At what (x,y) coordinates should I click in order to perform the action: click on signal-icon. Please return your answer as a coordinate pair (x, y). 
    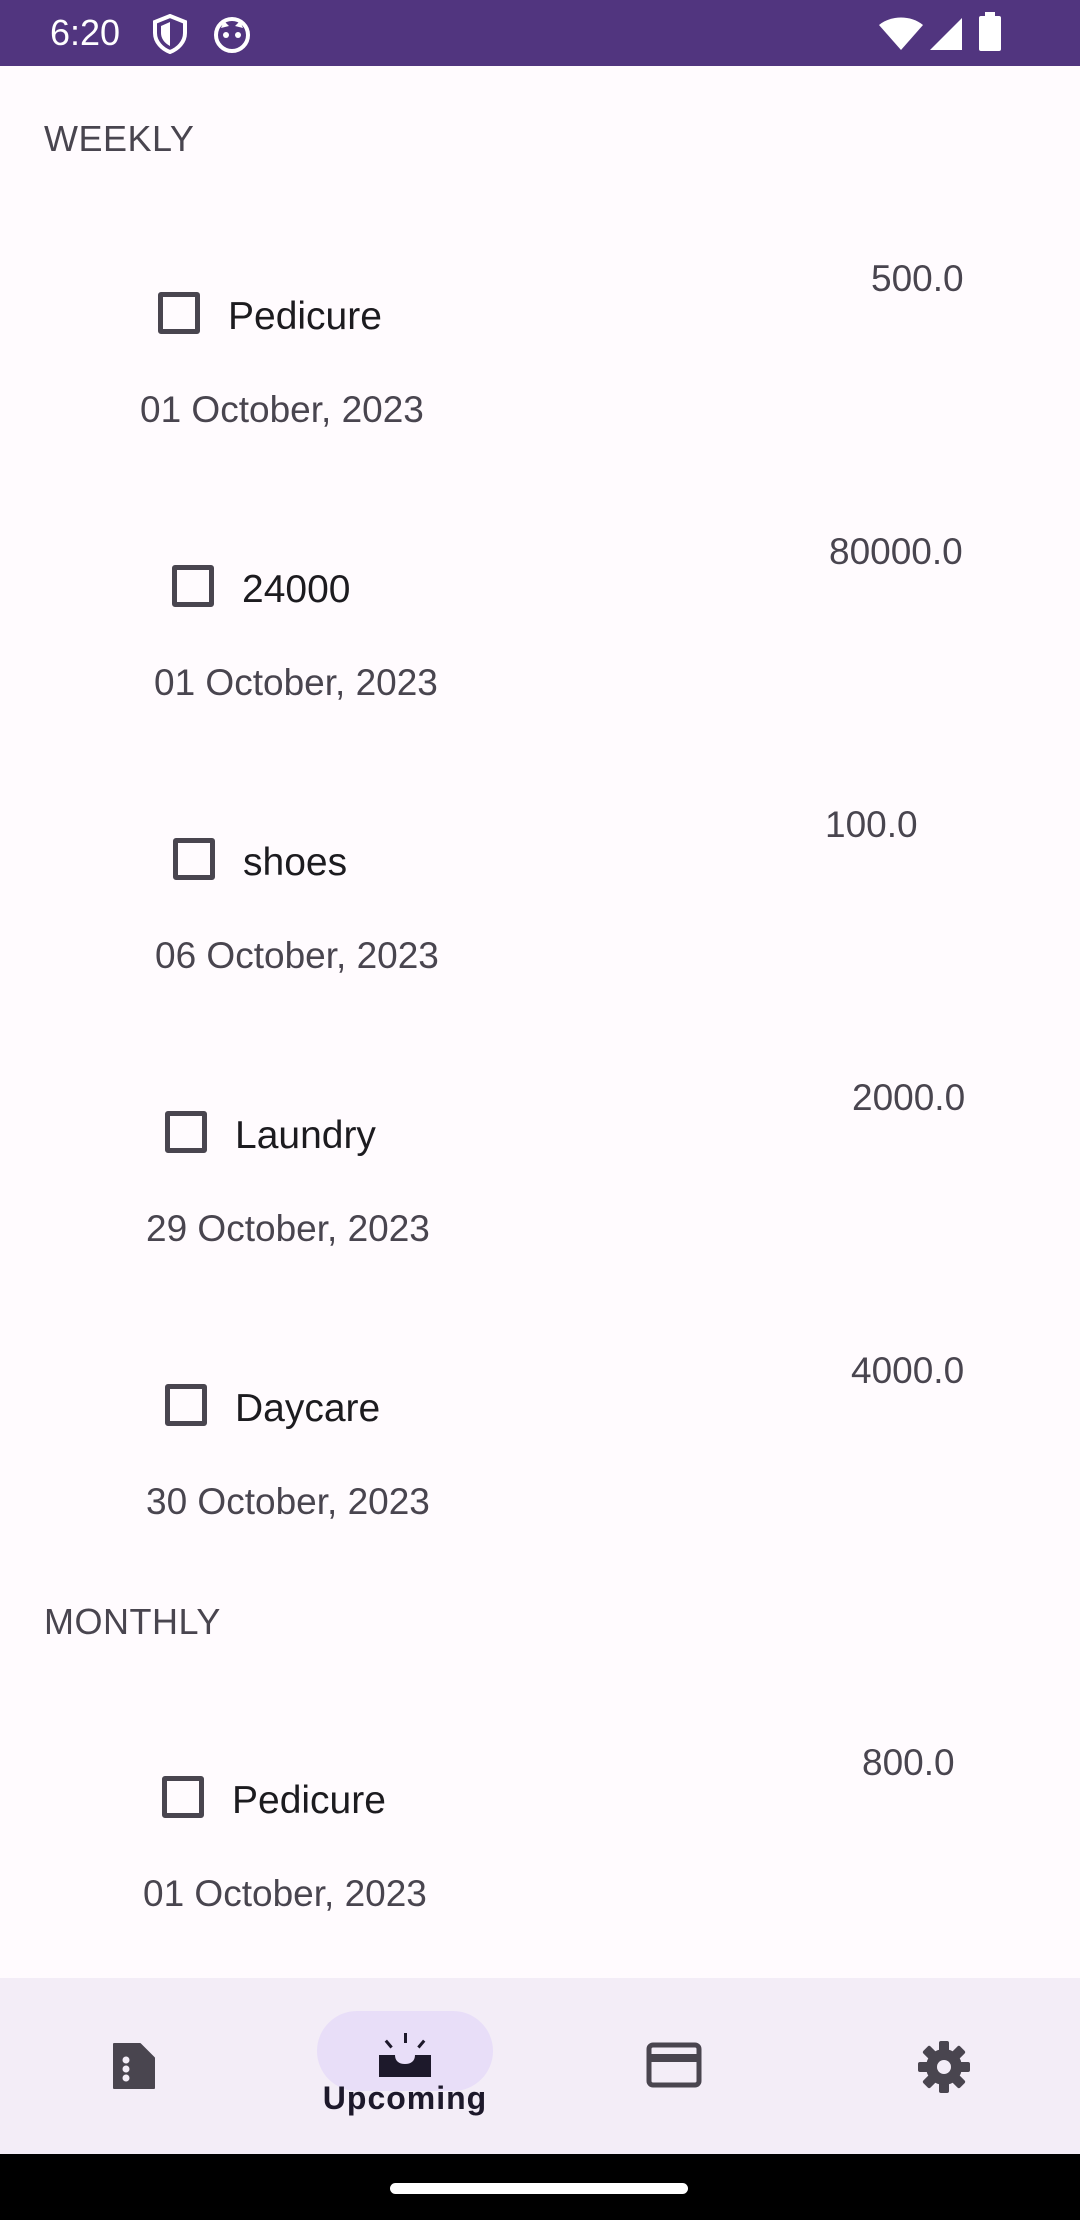
    Looking at the image, I should click on (946, 36).